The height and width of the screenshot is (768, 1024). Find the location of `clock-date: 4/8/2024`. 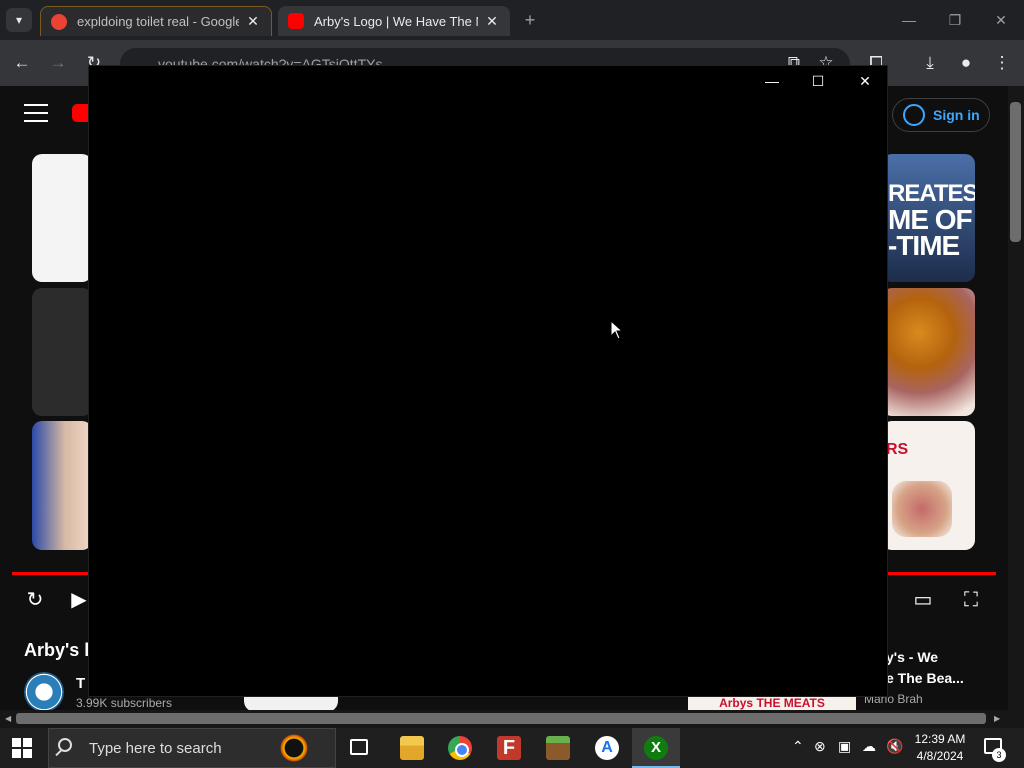

clock-date: 4/8/2024 is located at coordinates (940, 756).